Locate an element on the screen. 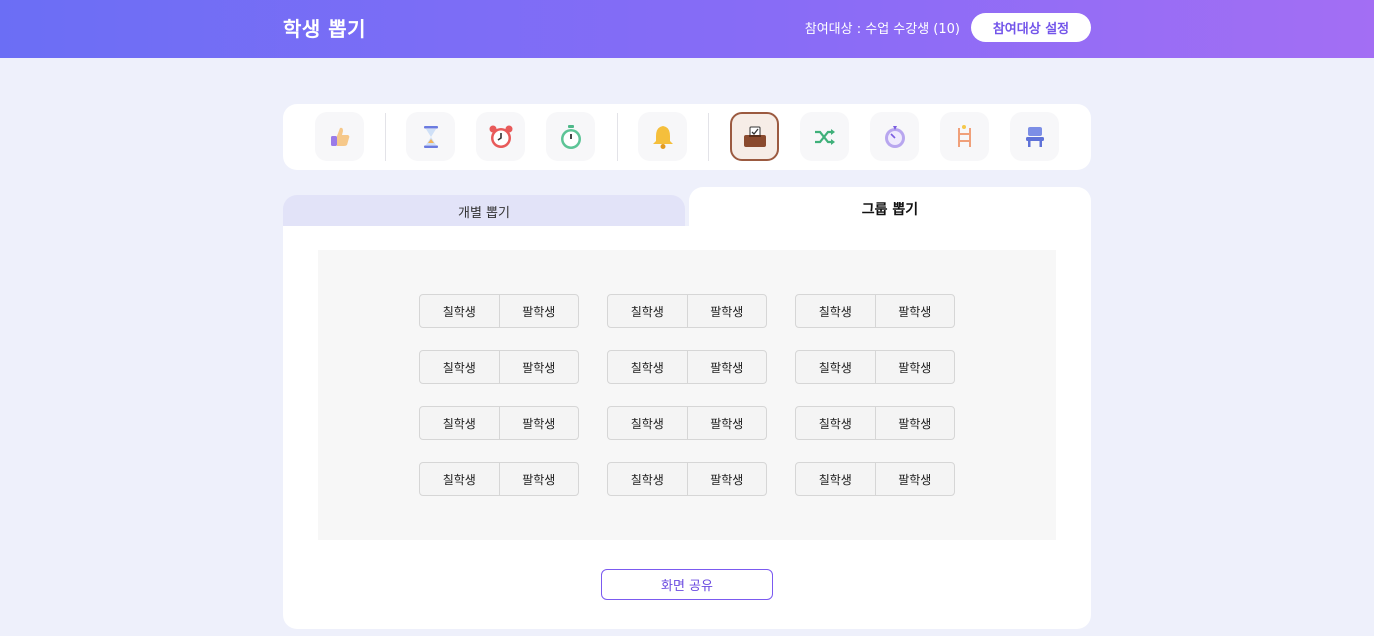 Image resolution: width=1374 pixels, height=636 pixels. roulette-tool is located at coordinates (894, 136).